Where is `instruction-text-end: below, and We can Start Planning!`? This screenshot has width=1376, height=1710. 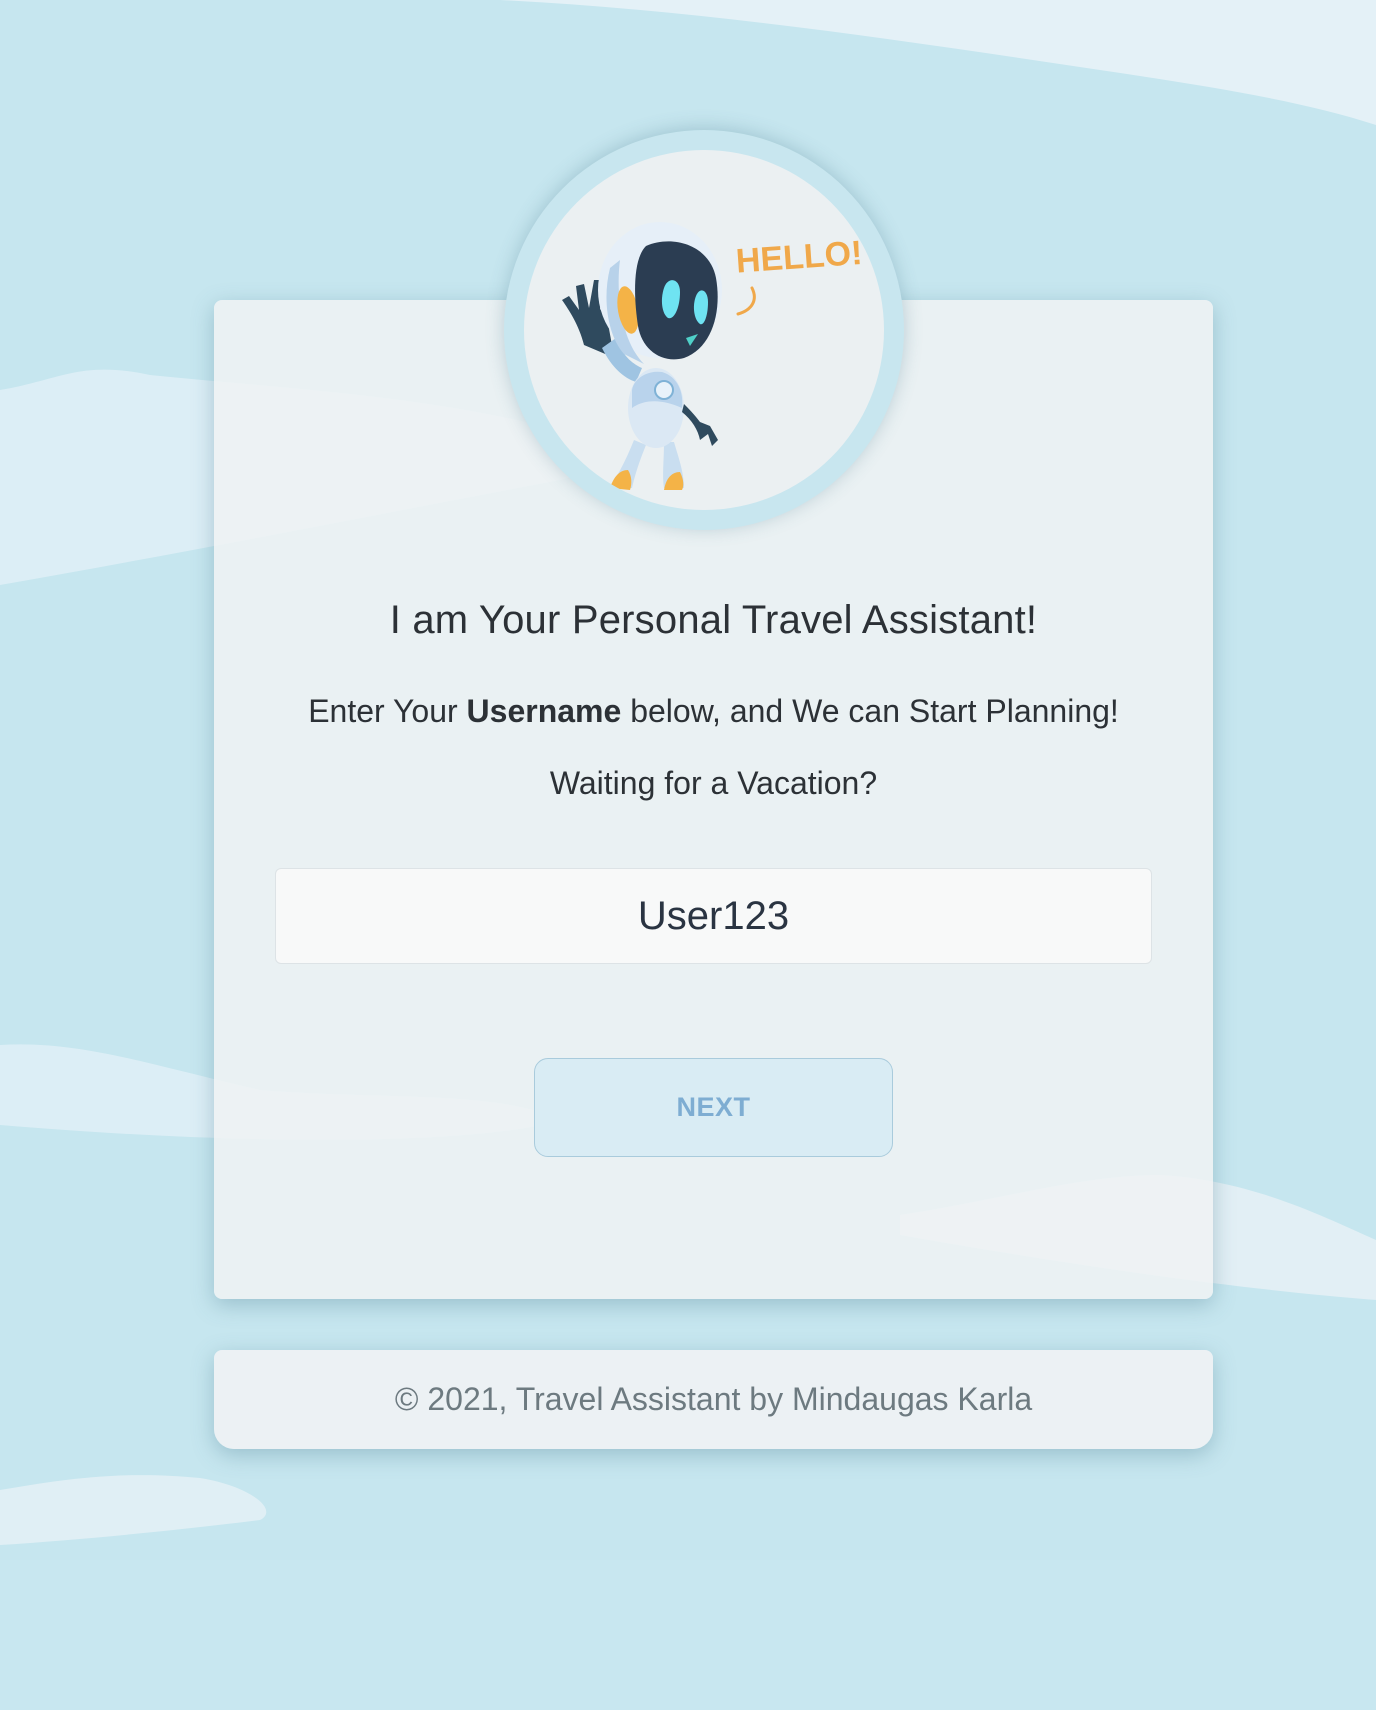 instruction-text-end: below, and We can Start Planning! is located at coordinates (870, 711).